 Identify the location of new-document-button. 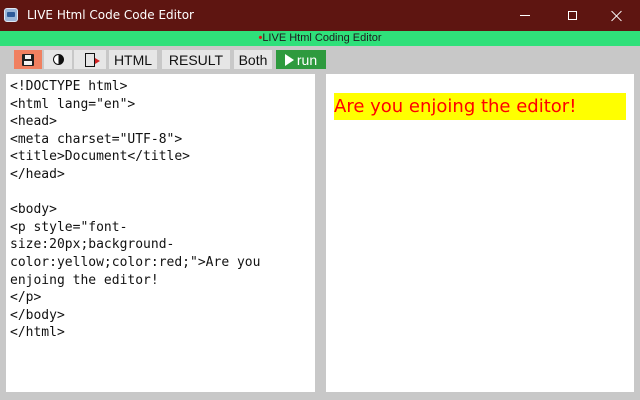
(90, 59).